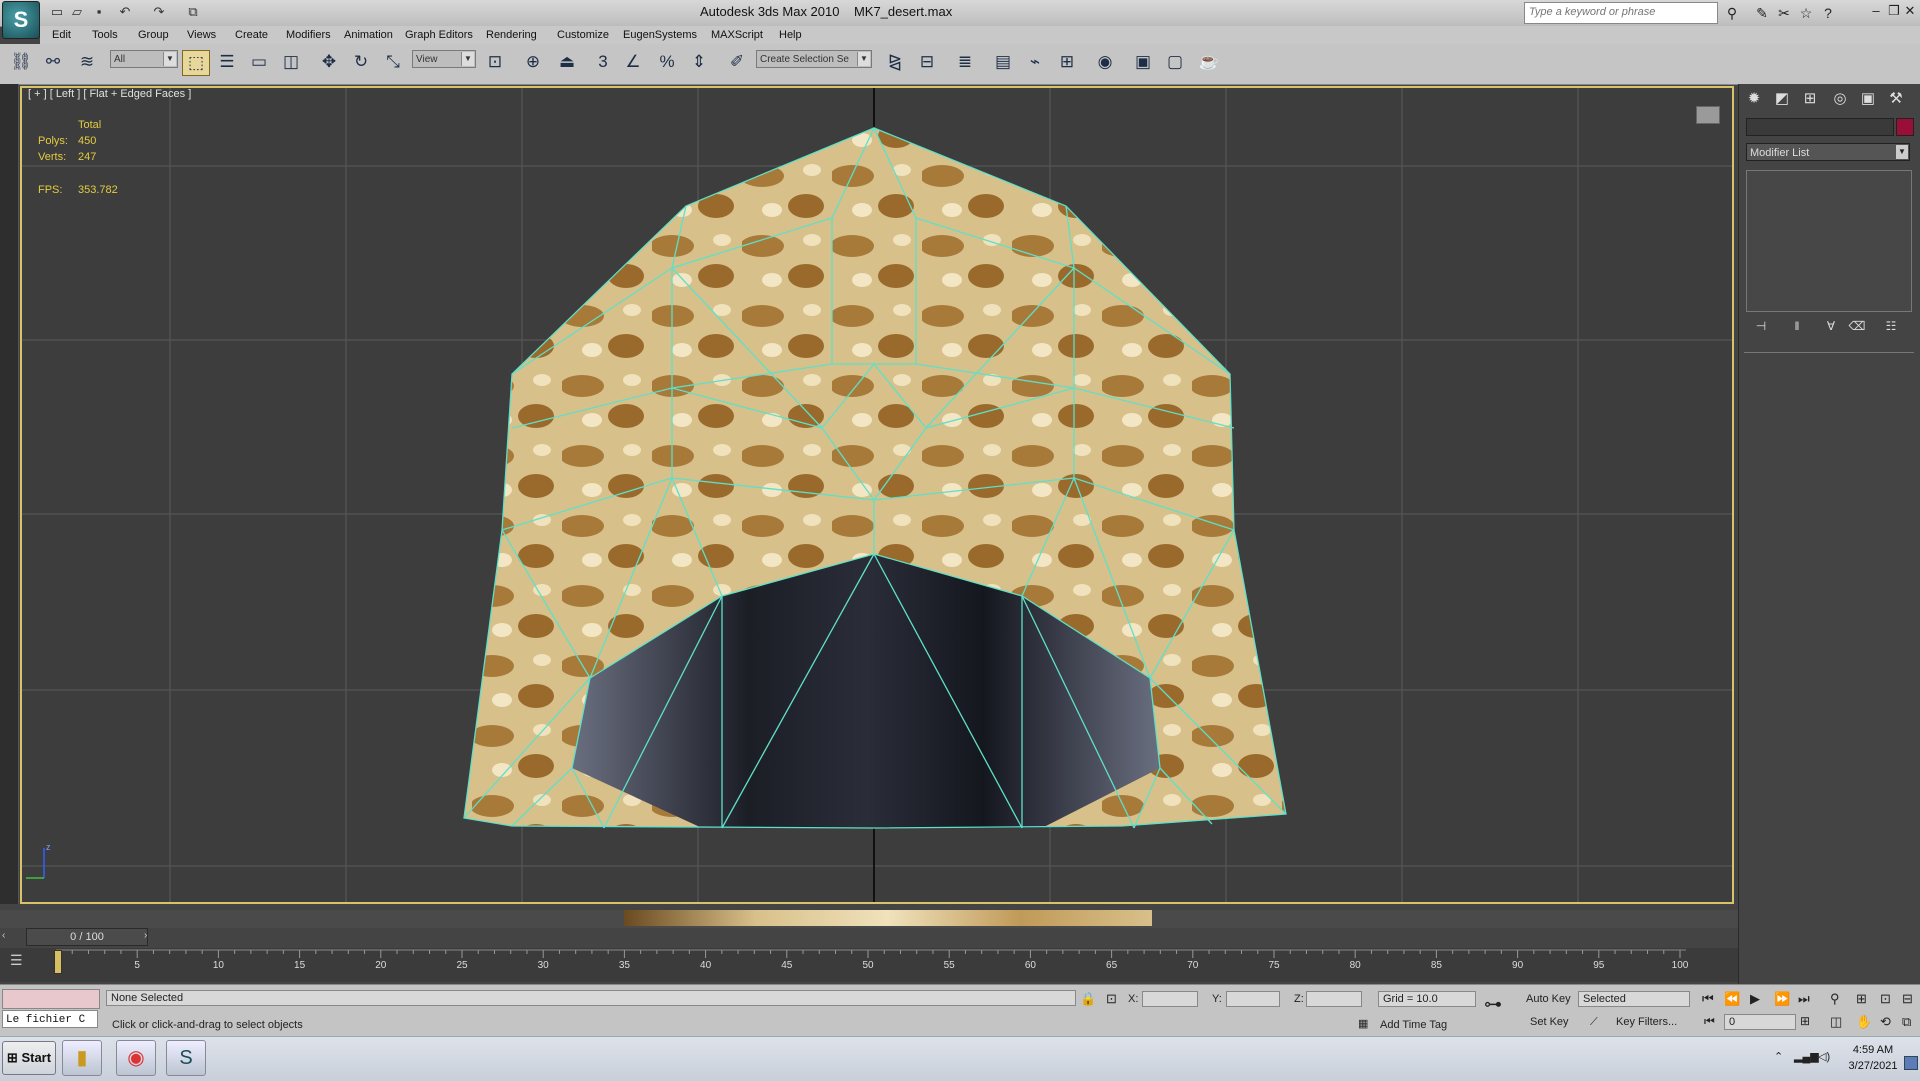 This screenshot has width=1920, height=1081. What do you see at coordinates (1911, 1063) in the screenshot?
I see `show-desktop-icon` at bounding box center [1911, 1063].